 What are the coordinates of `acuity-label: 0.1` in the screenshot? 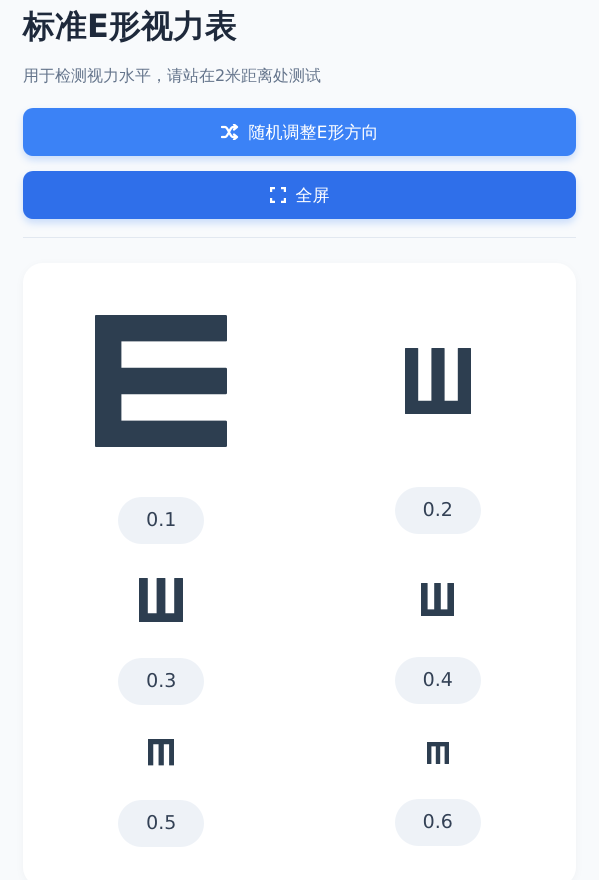 It's located at (161, 520).